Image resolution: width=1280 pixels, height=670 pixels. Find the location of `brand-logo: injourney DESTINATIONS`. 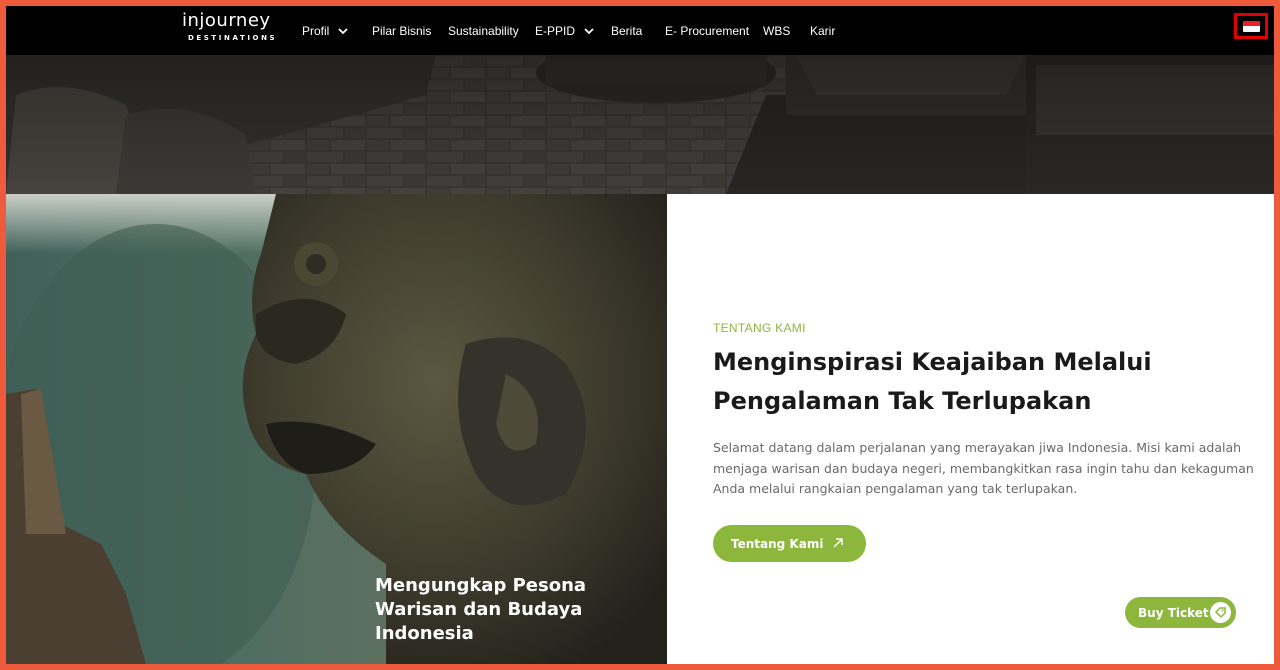

brand-logo: injourney DESTINATIONS is located at coordinates (230, 28).